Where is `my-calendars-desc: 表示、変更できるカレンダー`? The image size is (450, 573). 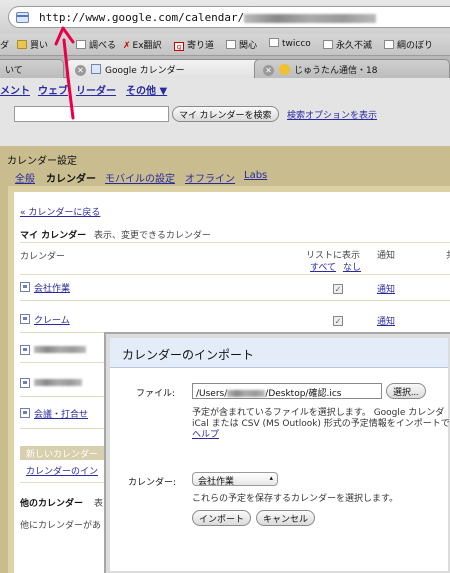
my-calendars-desc: 表示、変更できるカレンダー is located at coordinates (152, 236).